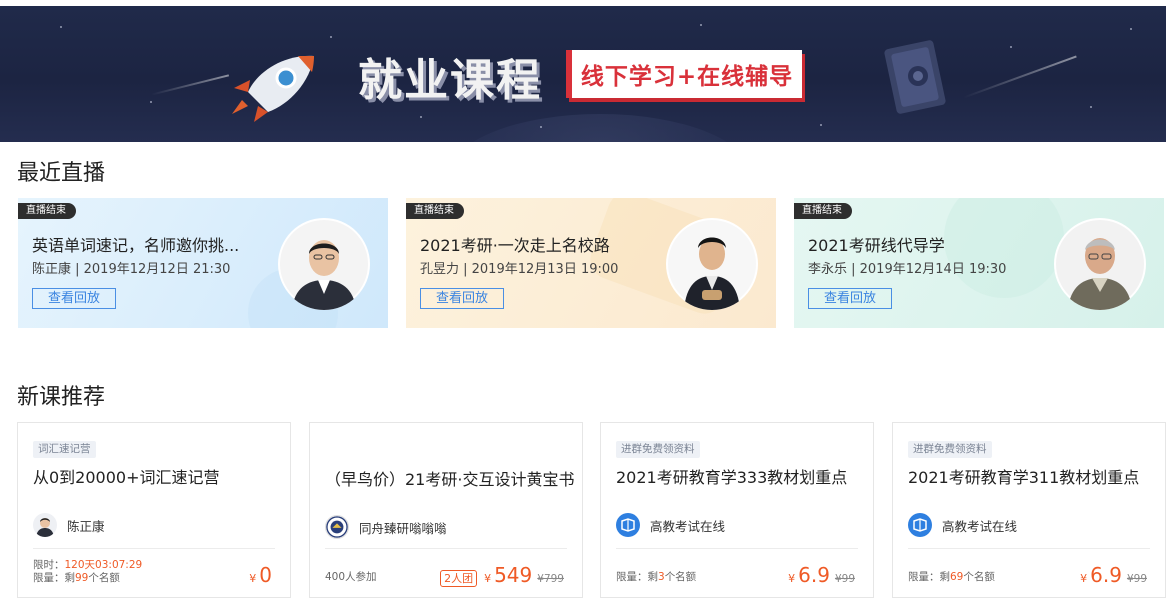  Describe the element at coordinates (684, 74) in the screenshot. I see `banner-subtitle: 线下学习+在线辅导` at that location.